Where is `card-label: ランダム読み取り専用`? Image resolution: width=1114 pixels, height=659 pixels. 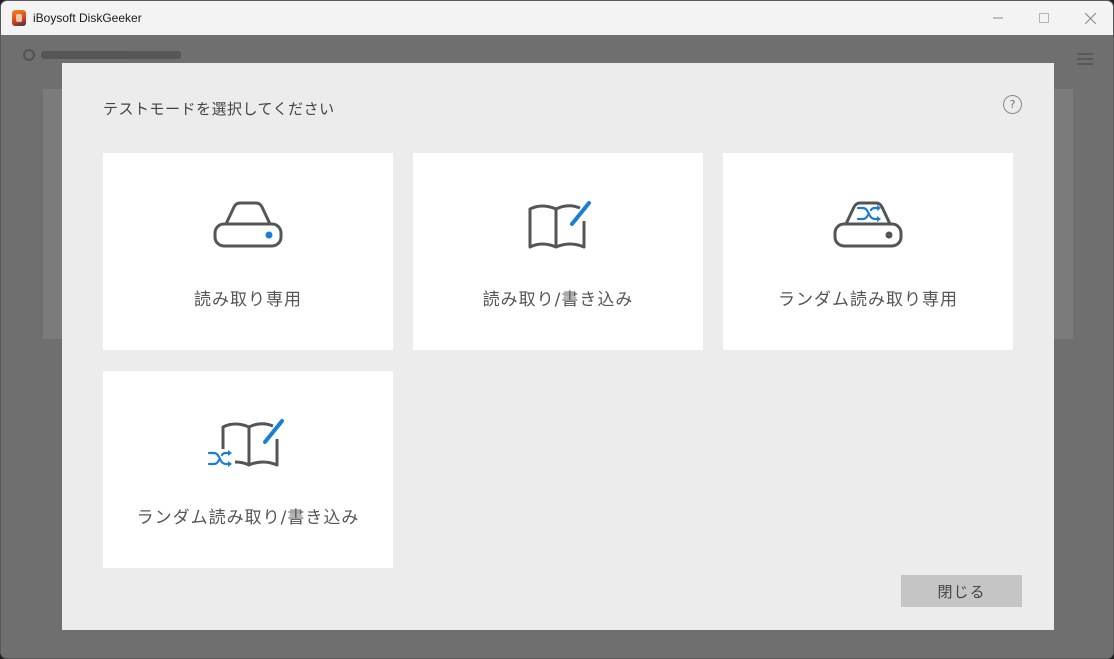
card-label: ランダム読み取り専用 is located at coordinates (868, 300).